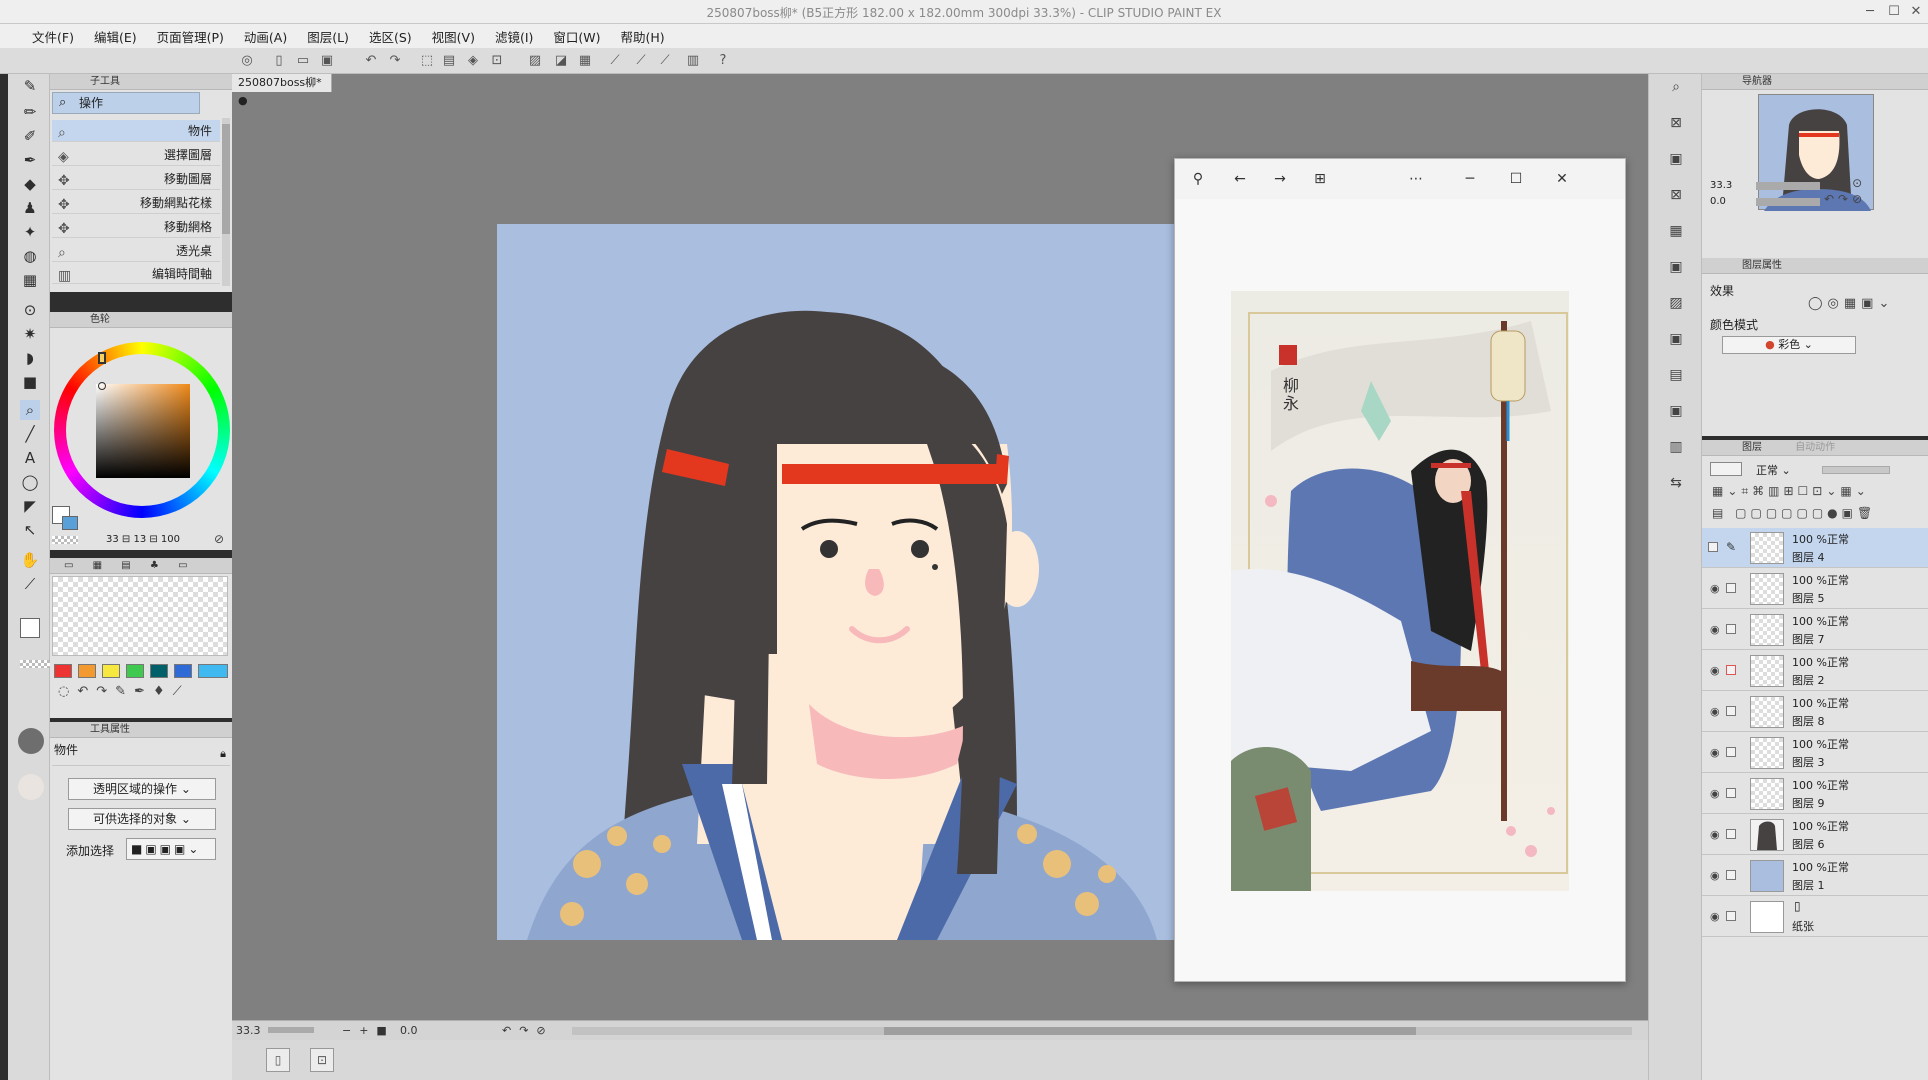 The width and height of the screenshot is (1928, 1080). Describe the element at coordinates (1791, 491) in the screenshot. I see `layer-tools-row1: ▦⌄⌗⌘▥⊞☐⊡⌄▦⌄` at that location.